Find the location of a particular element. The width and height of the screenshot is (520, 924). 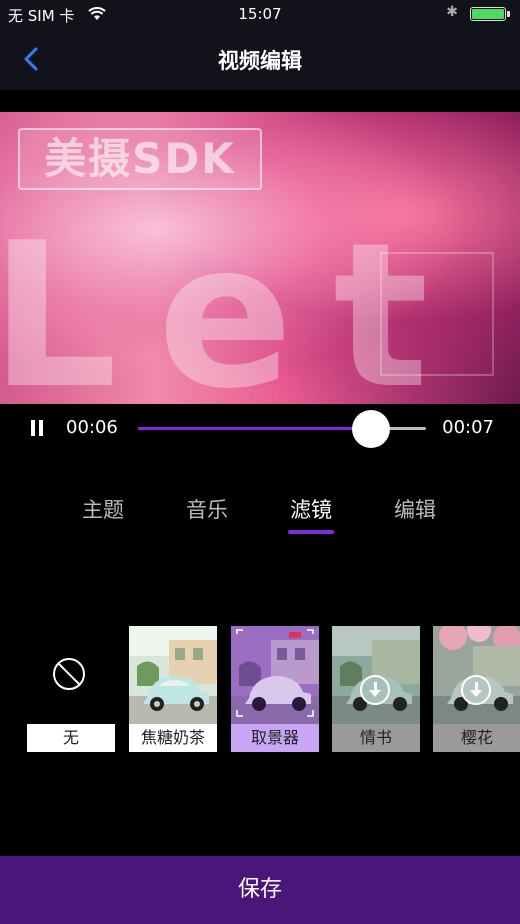

tab-theme: 主题 is located at coordinates (103, 509).